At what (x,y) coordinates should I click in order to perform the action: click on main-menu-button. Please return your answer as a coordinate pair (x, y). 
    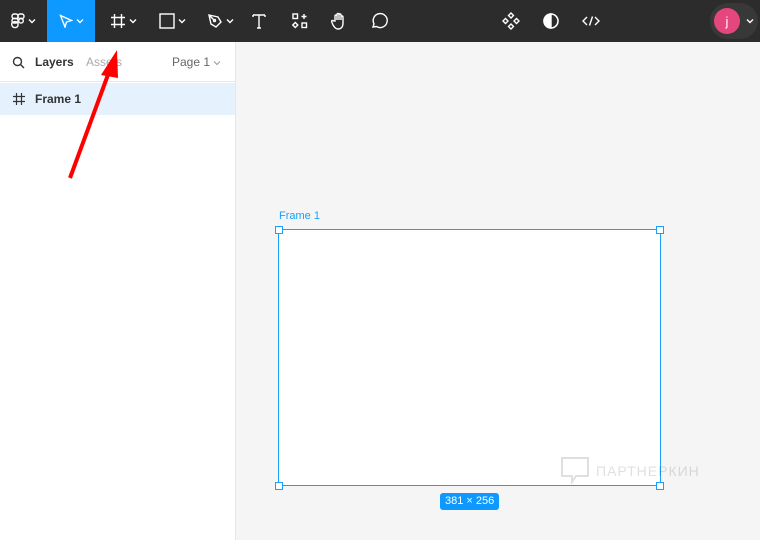
    Looking at the image, I should click on (23, 21).